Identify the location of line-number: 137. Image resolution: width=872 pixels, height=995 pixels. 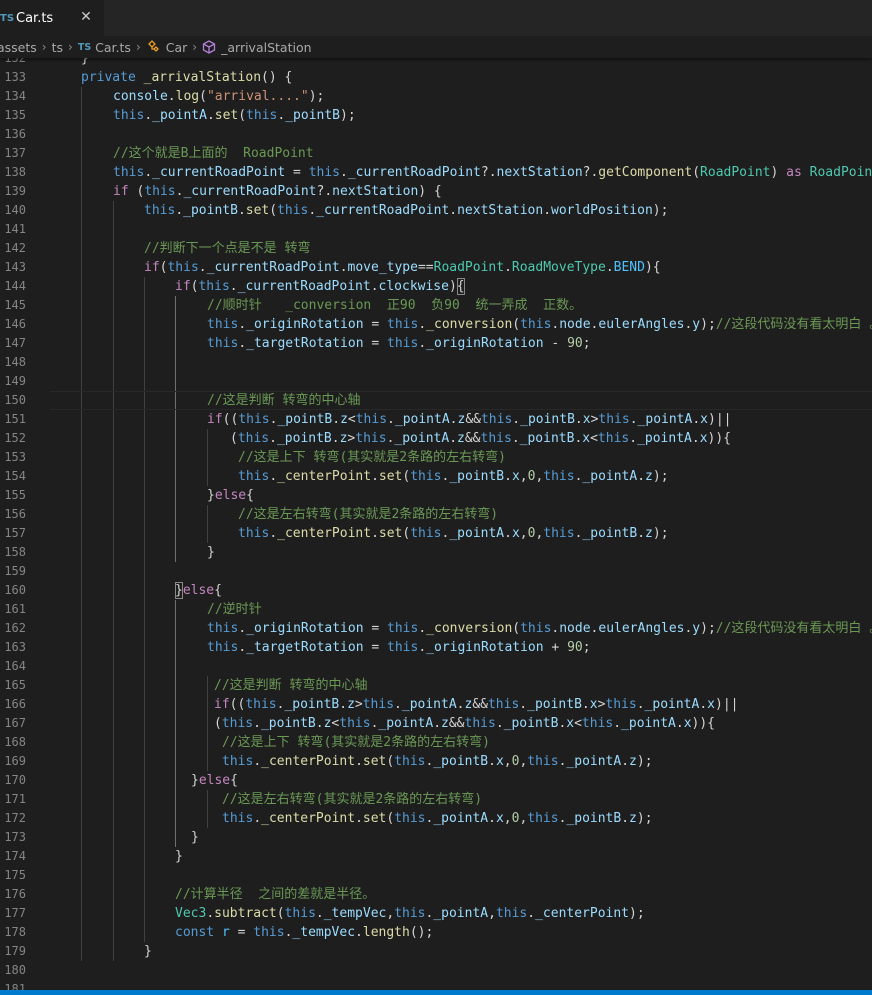
(15, 153).